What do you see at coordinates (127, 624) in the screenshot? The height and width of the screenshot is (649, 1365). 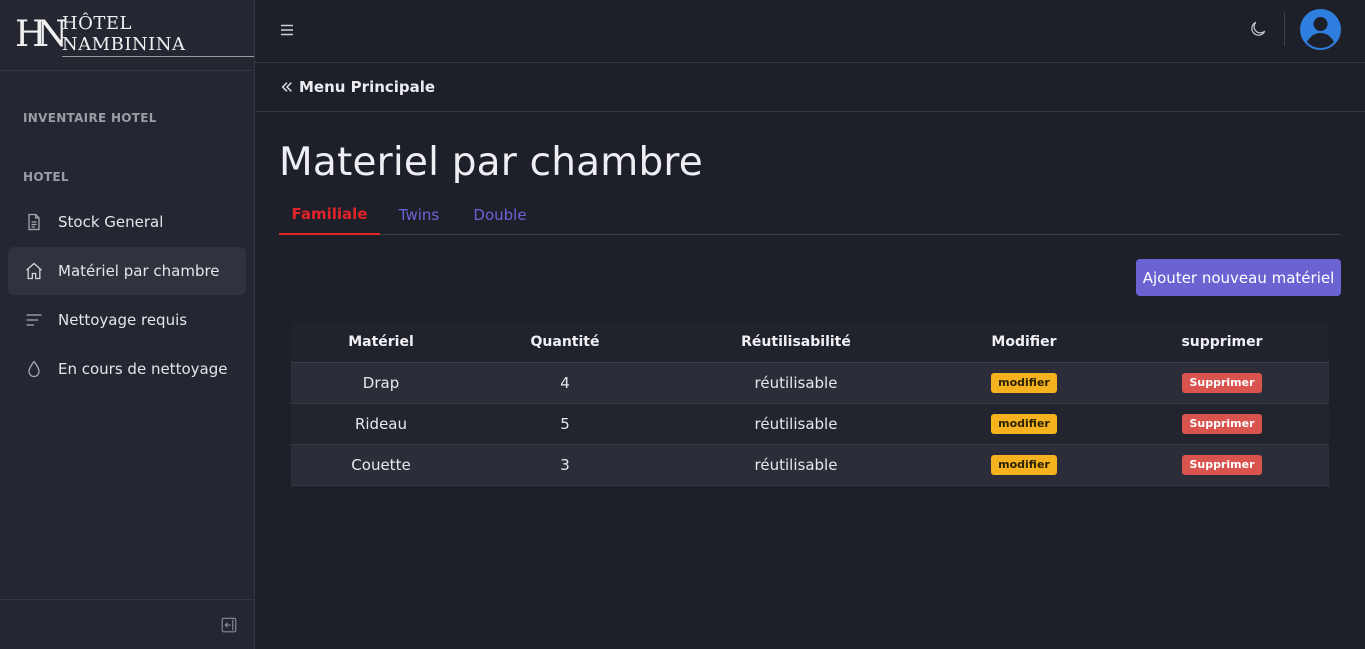 I see `sidebar-footer` at bounding box center [127, 624].